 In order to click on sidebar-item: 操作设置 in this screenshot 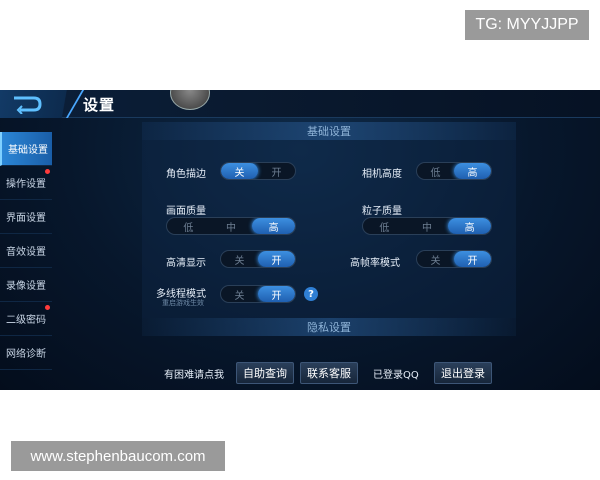, I will do `click(26, 183)`.